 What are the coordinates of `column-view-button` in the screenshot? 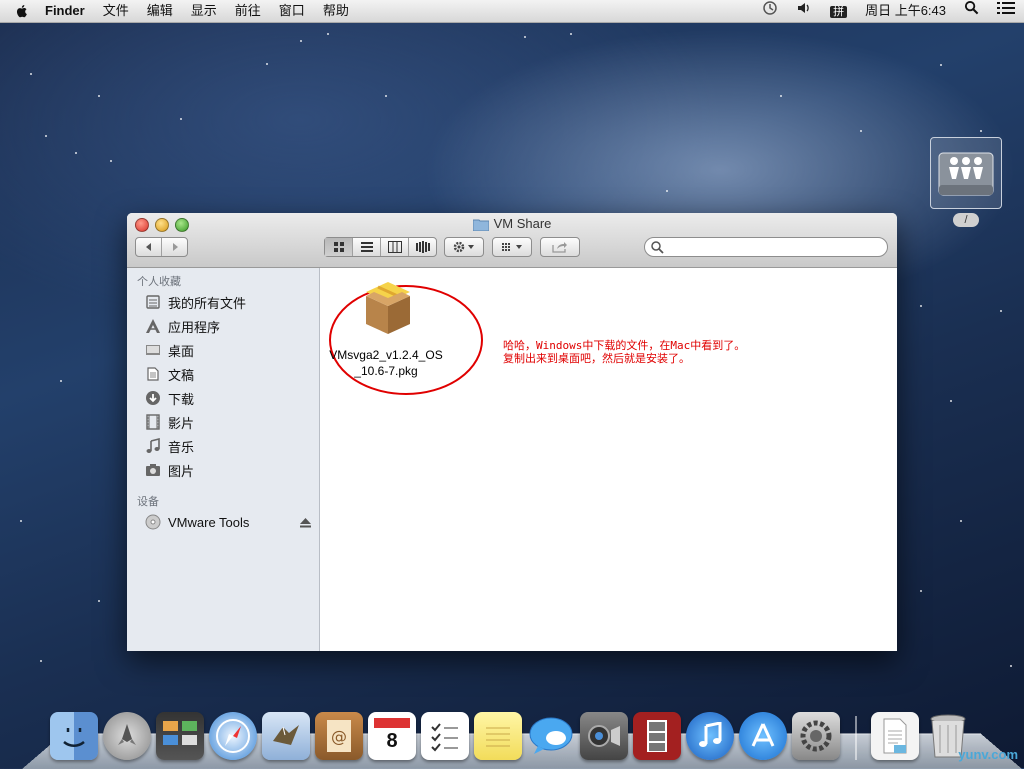 It's located at (395, 247).